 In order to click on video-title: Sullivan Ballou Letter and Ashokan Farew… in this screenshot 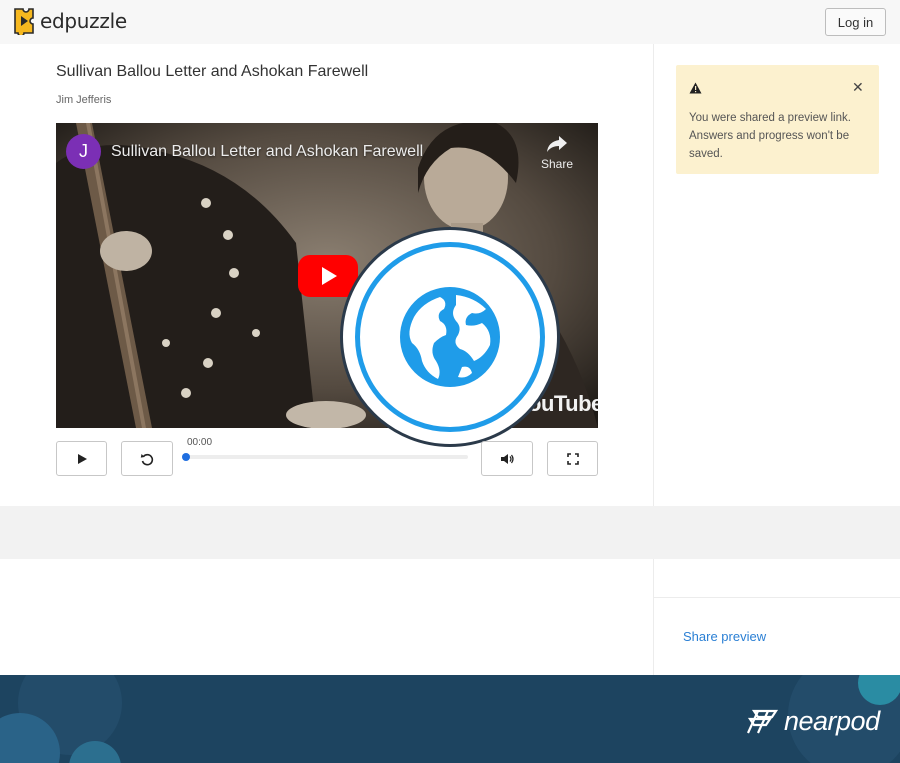, I will do `click(212, 71)`.